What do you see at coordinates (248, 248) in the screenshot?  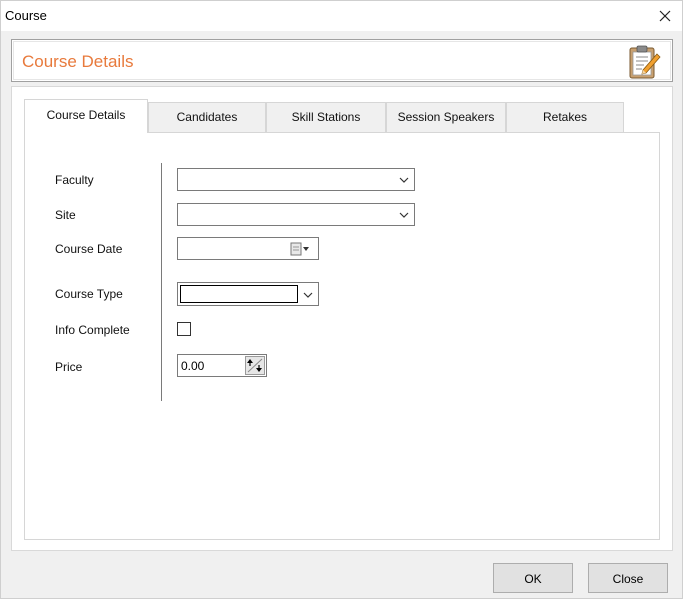 I see `course-date-picker` at bounding box center [248, 248].